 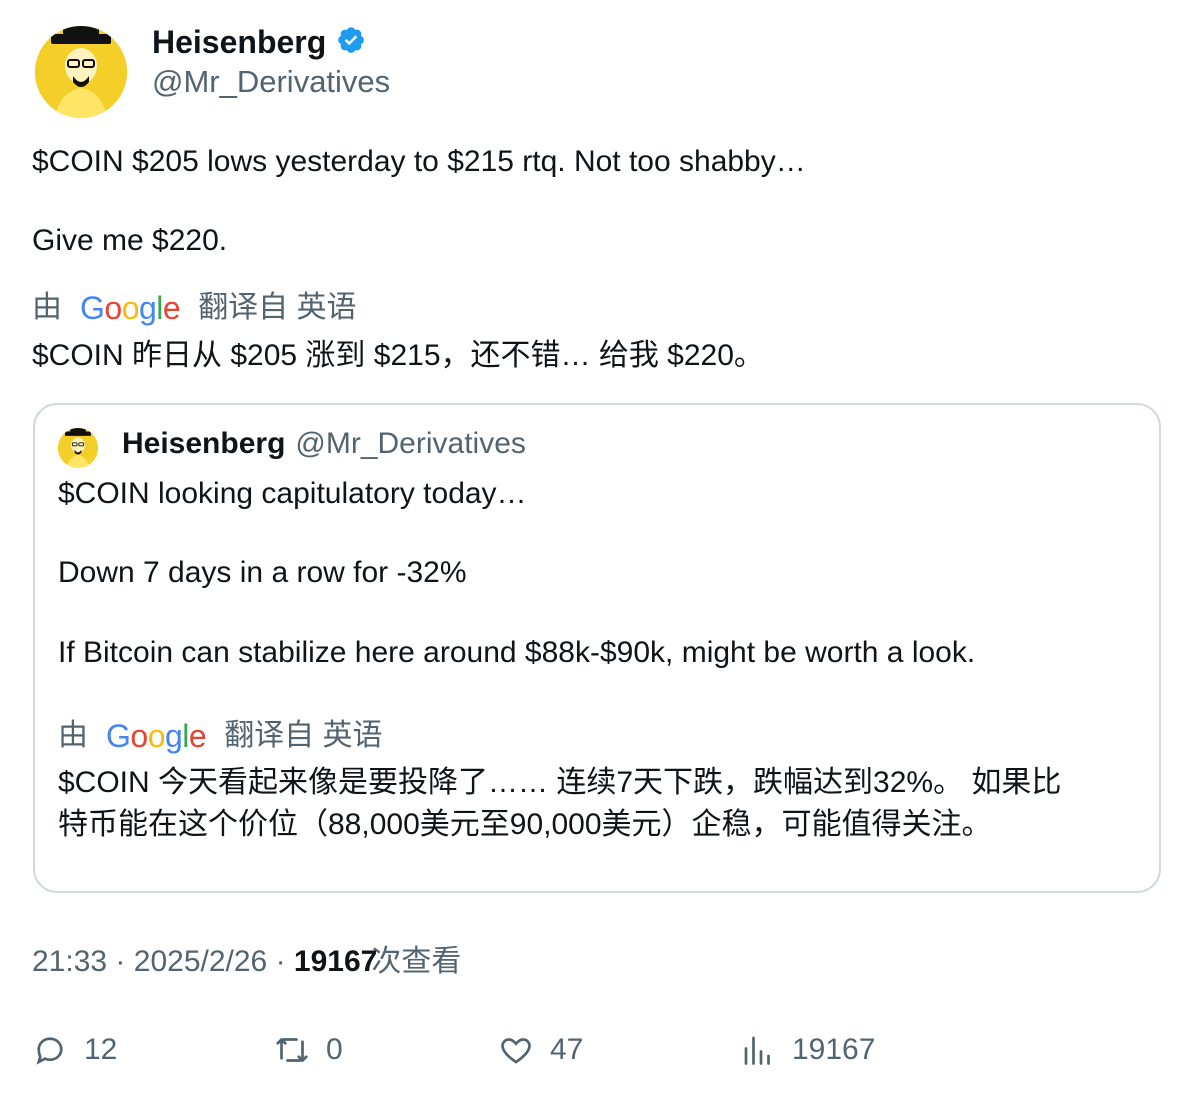 I want to click on reply-button: 12, so click(x=74, y=1050).